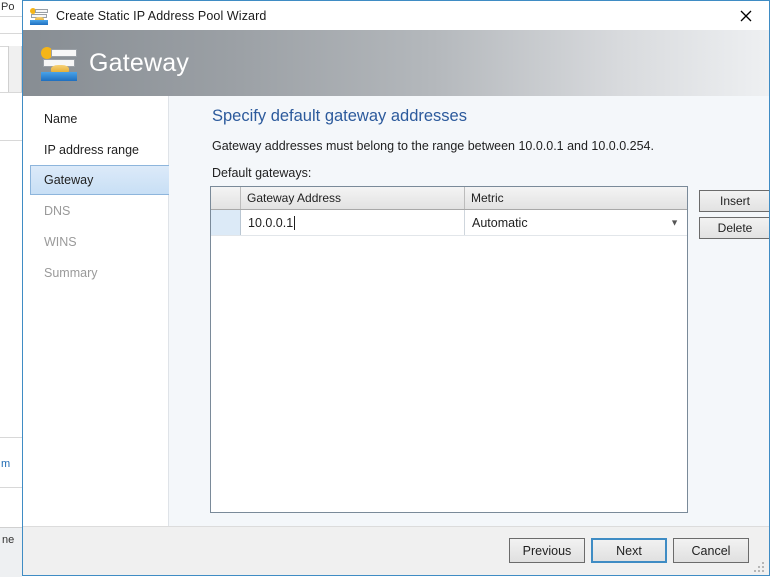 The image size is (772, 577). I want to click on sidebar-item-ip-address-range: IP address range, so click(95, 150).